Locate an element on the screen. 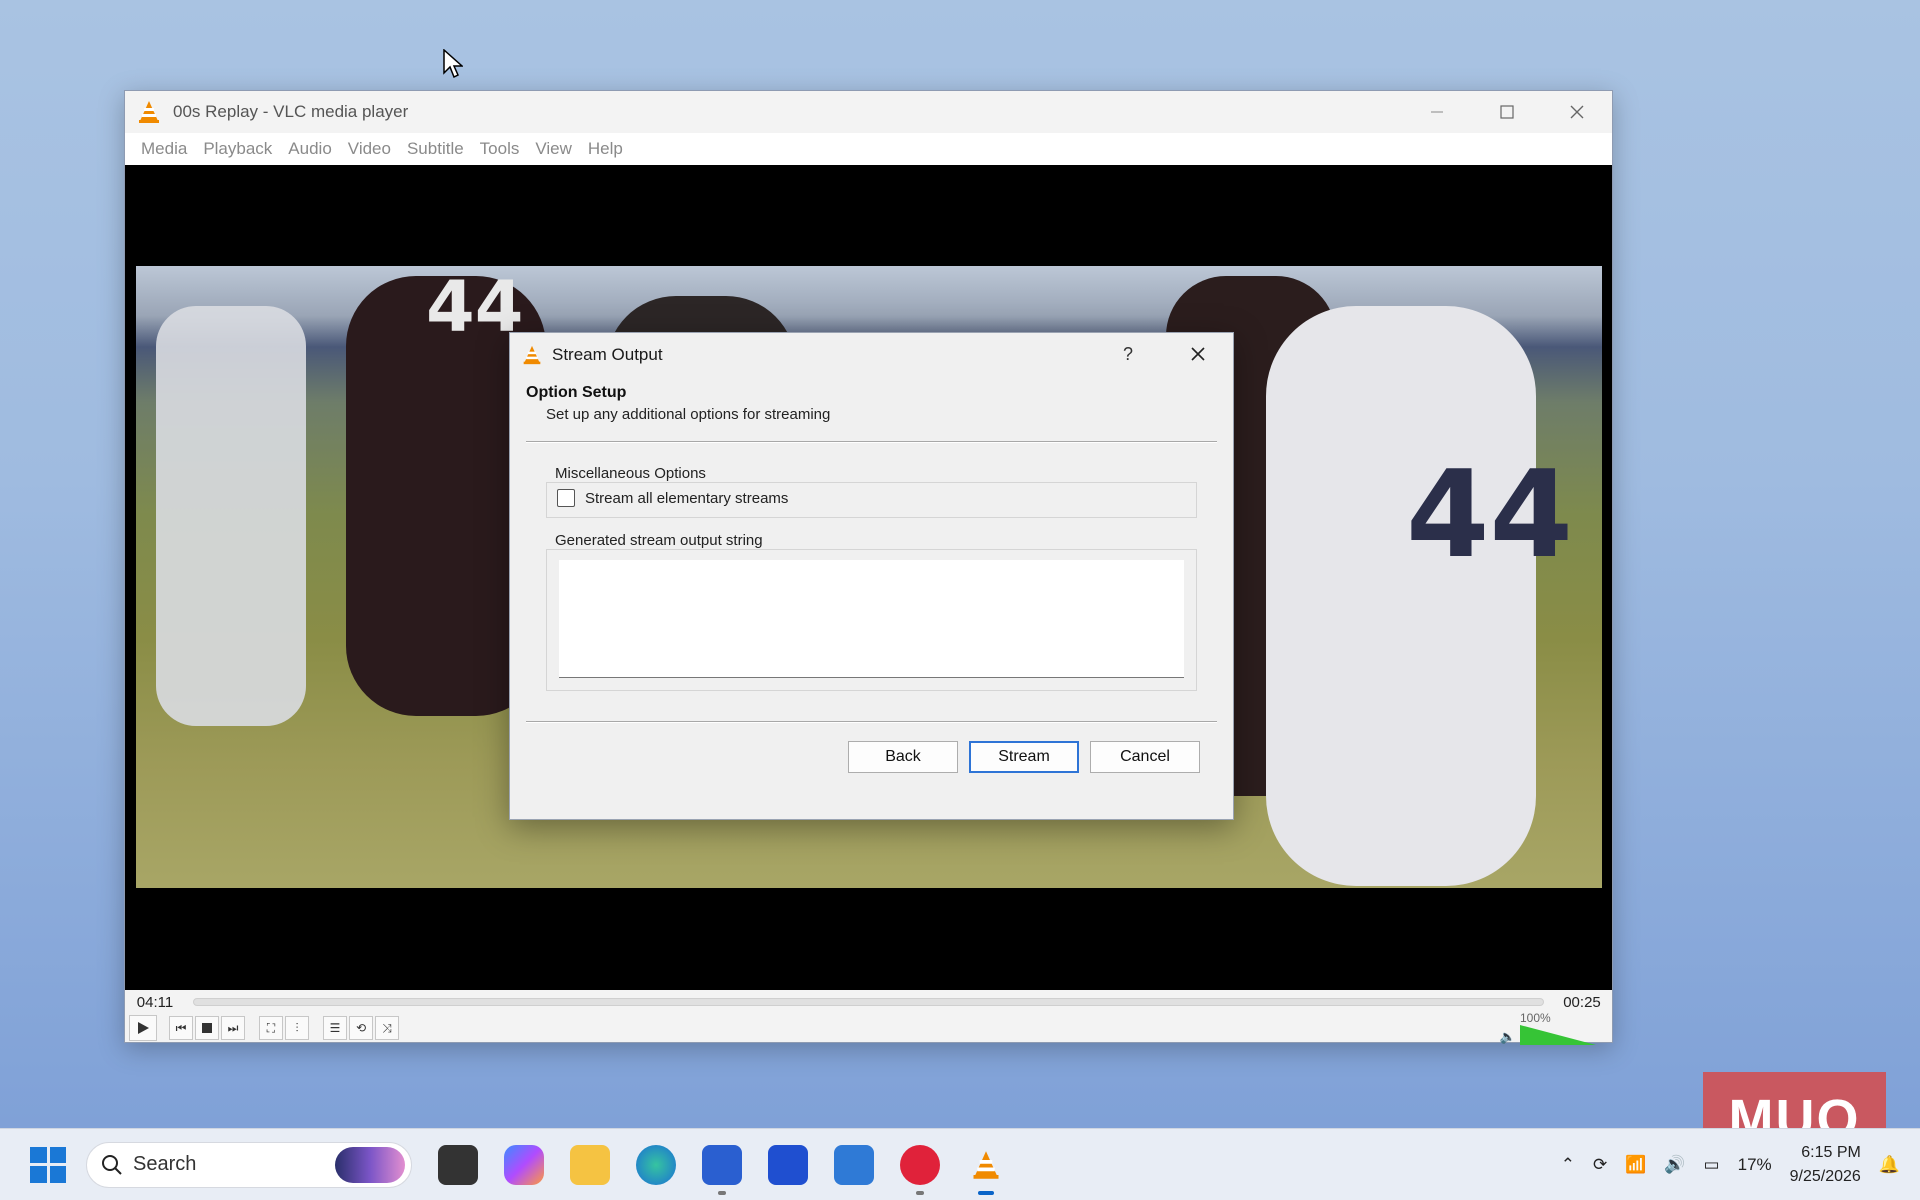 The image size is (1920, 1200). store-icon is located at coordinates (722, 1169).